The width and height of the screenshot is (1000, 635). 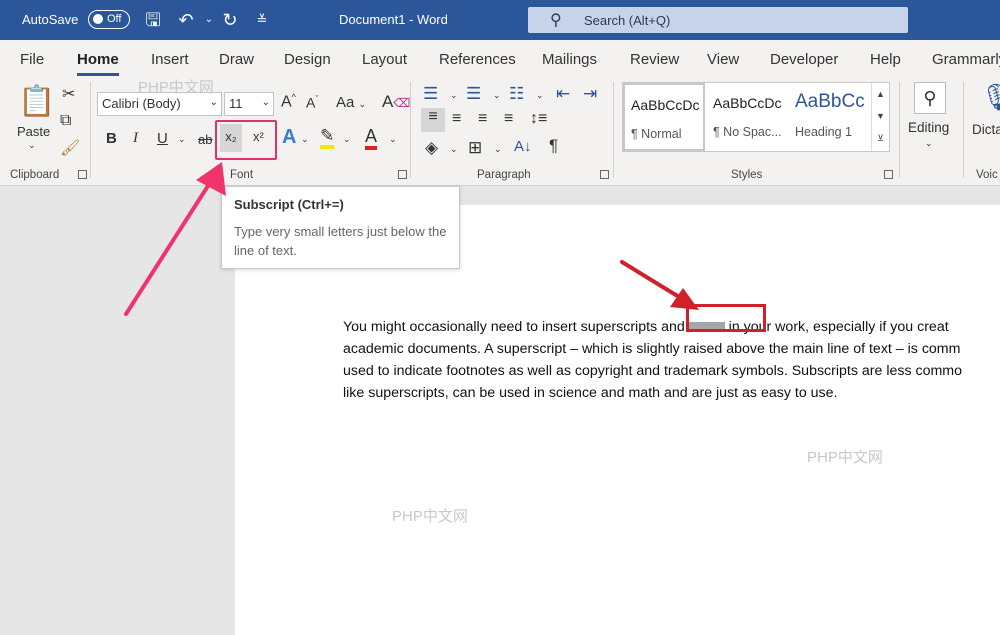 I want to click on annotation-arrows, so click(x=411, y=239).